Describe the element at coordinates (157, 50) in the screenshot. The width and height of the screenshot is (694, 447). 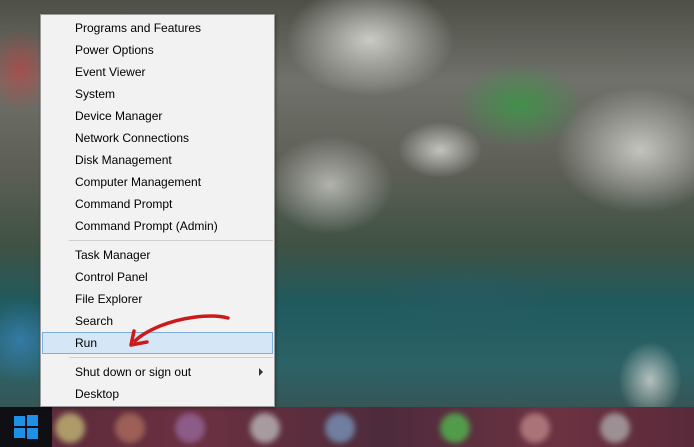
I see `menu-item-power-options: Power Options` at that location.